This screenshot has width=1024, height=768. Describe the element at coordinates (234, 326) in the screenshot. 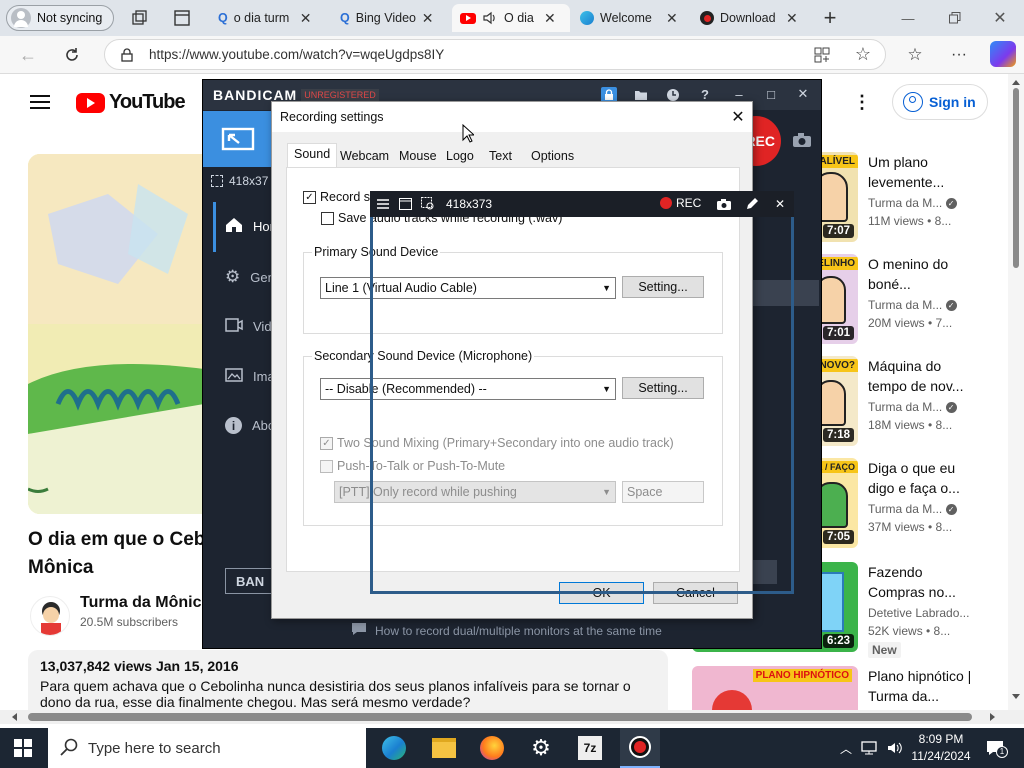

I see `video-settings-icon` at that location.